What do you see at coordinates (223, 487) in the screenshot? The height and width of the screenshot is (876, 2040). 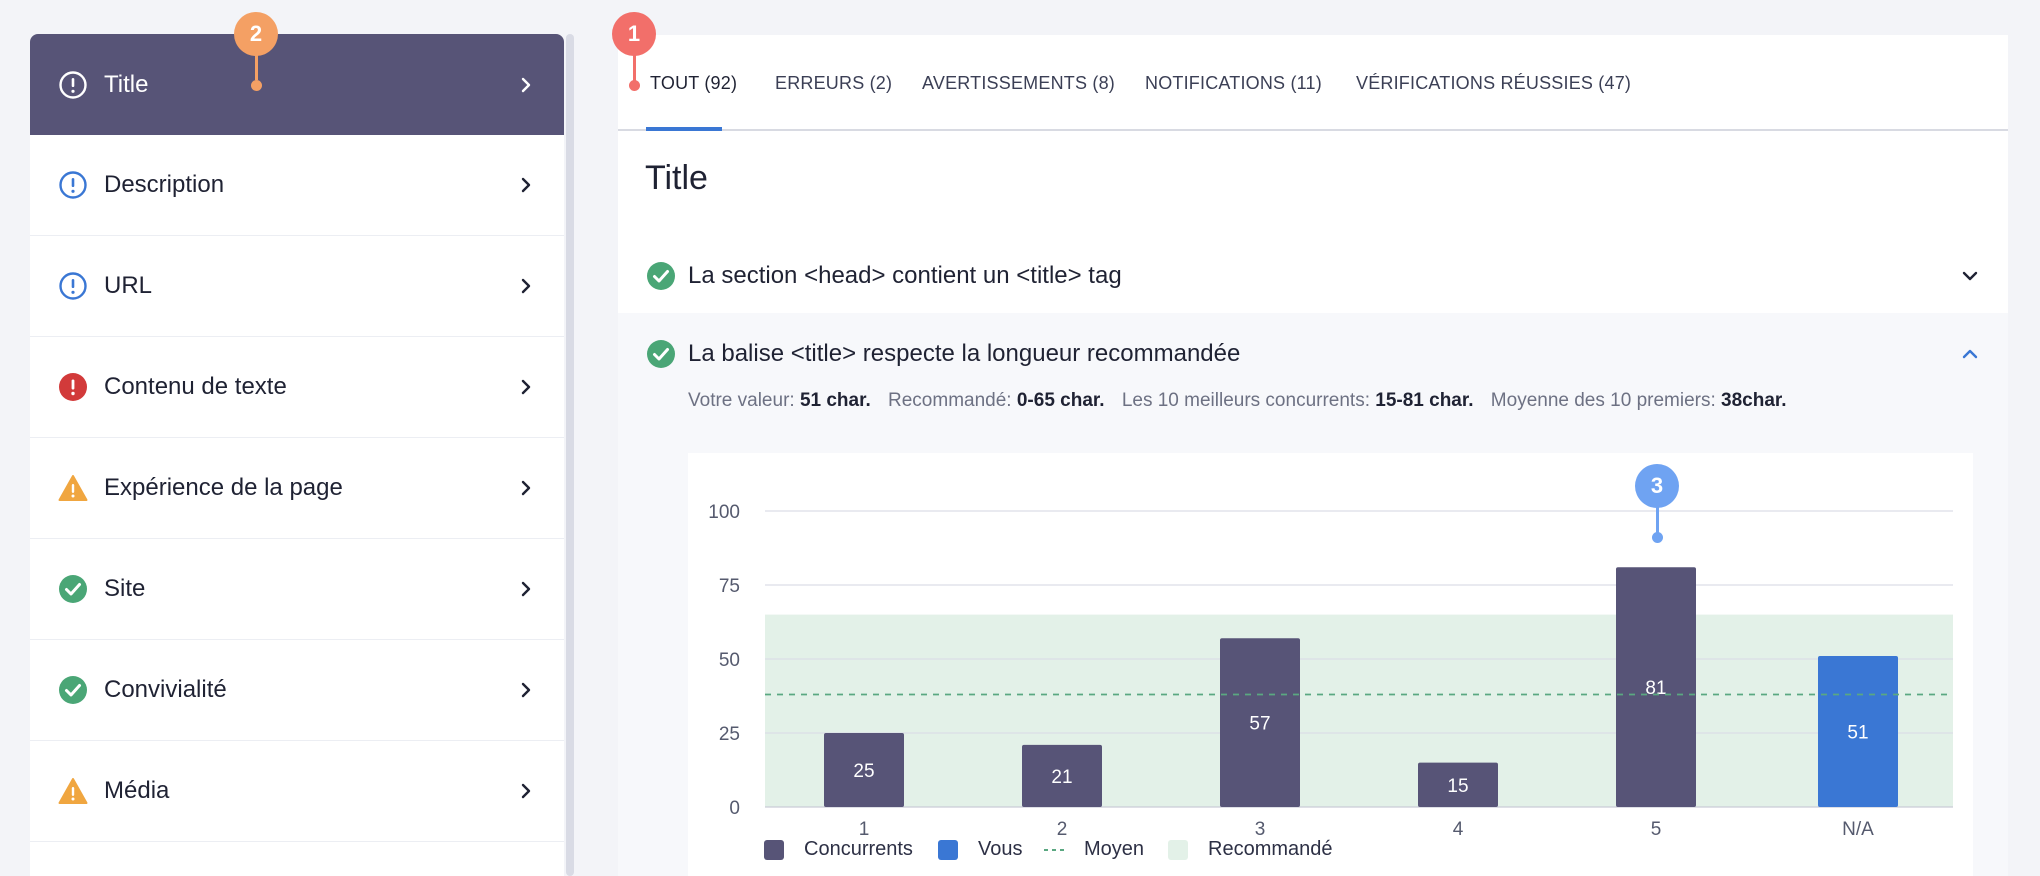 I see `sidebar-item-label: Expérience de la page` at bounding box center [223, 487].